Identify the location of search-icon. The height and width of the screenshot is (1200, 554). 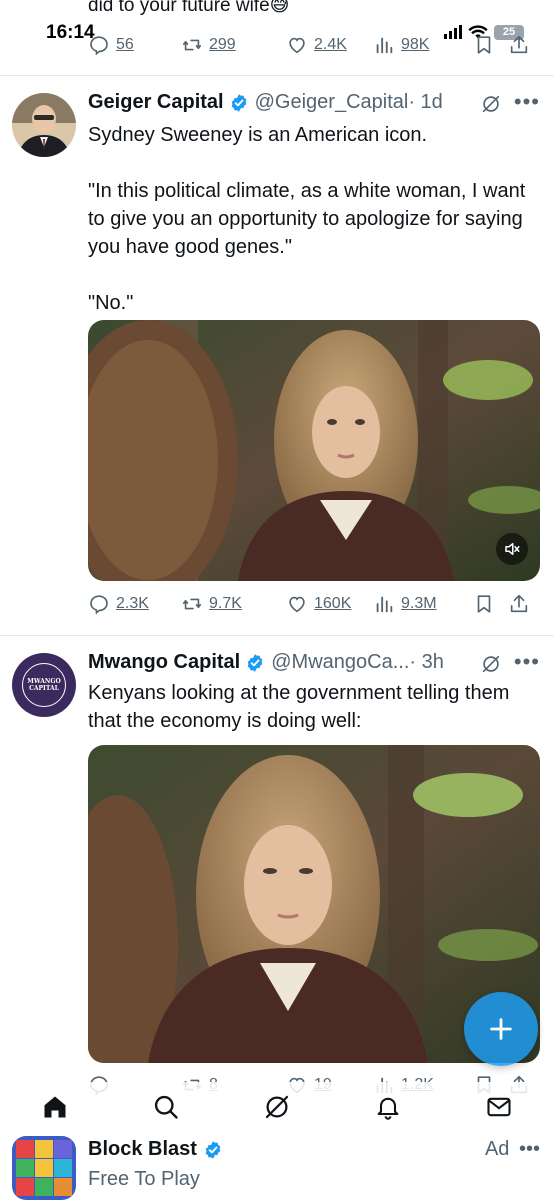
(166, 1107).